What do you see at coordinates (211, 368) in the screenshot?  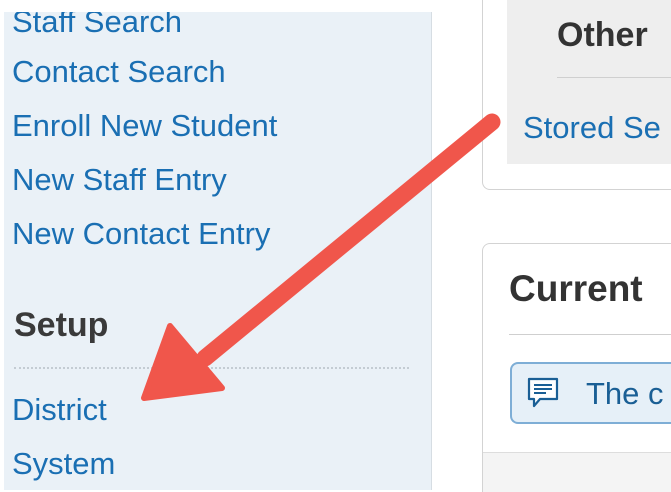 I see `setup-divider` at bounding box center [211, 368].